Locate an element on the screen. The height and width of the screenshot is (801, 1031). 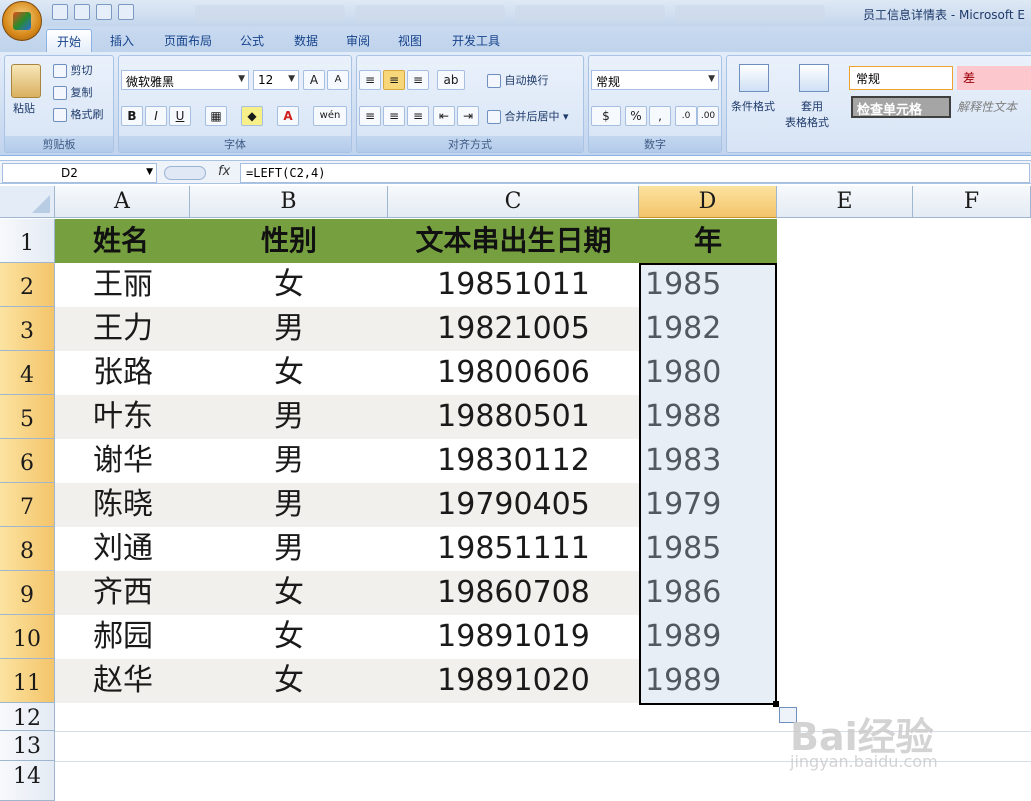
style-normal: 常规 is located at coordinates (901, 78).